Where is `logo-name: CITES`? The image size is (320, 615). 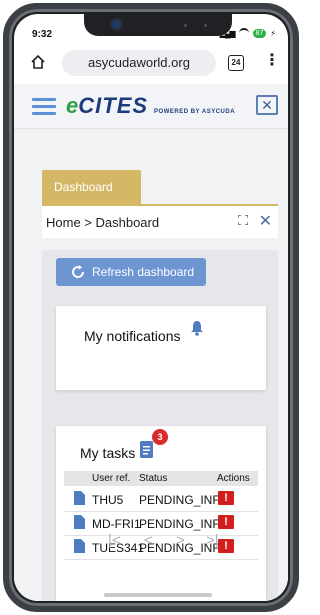
logo-name: CITES is located at coordinates (113, 105).